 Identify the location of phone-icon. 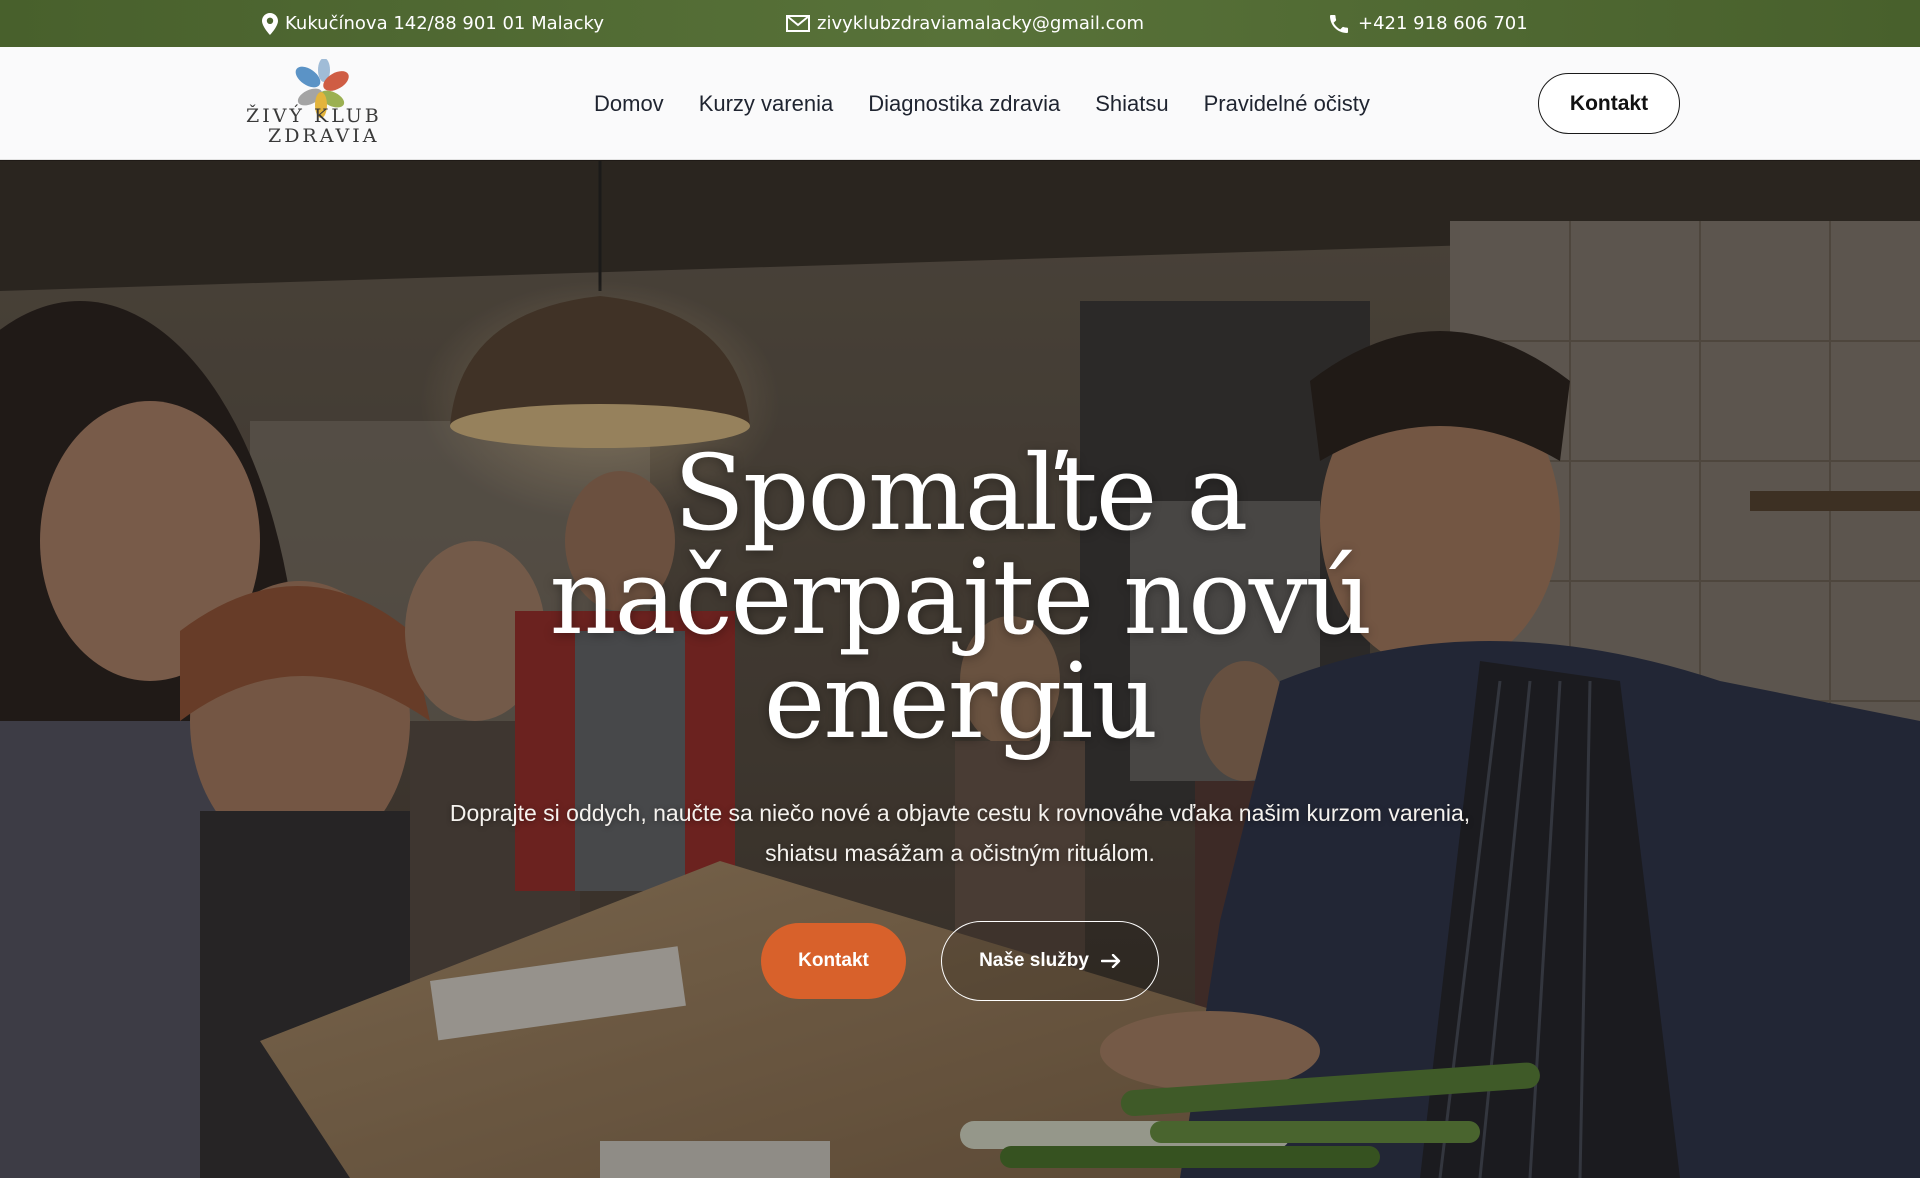
(1342, 24).